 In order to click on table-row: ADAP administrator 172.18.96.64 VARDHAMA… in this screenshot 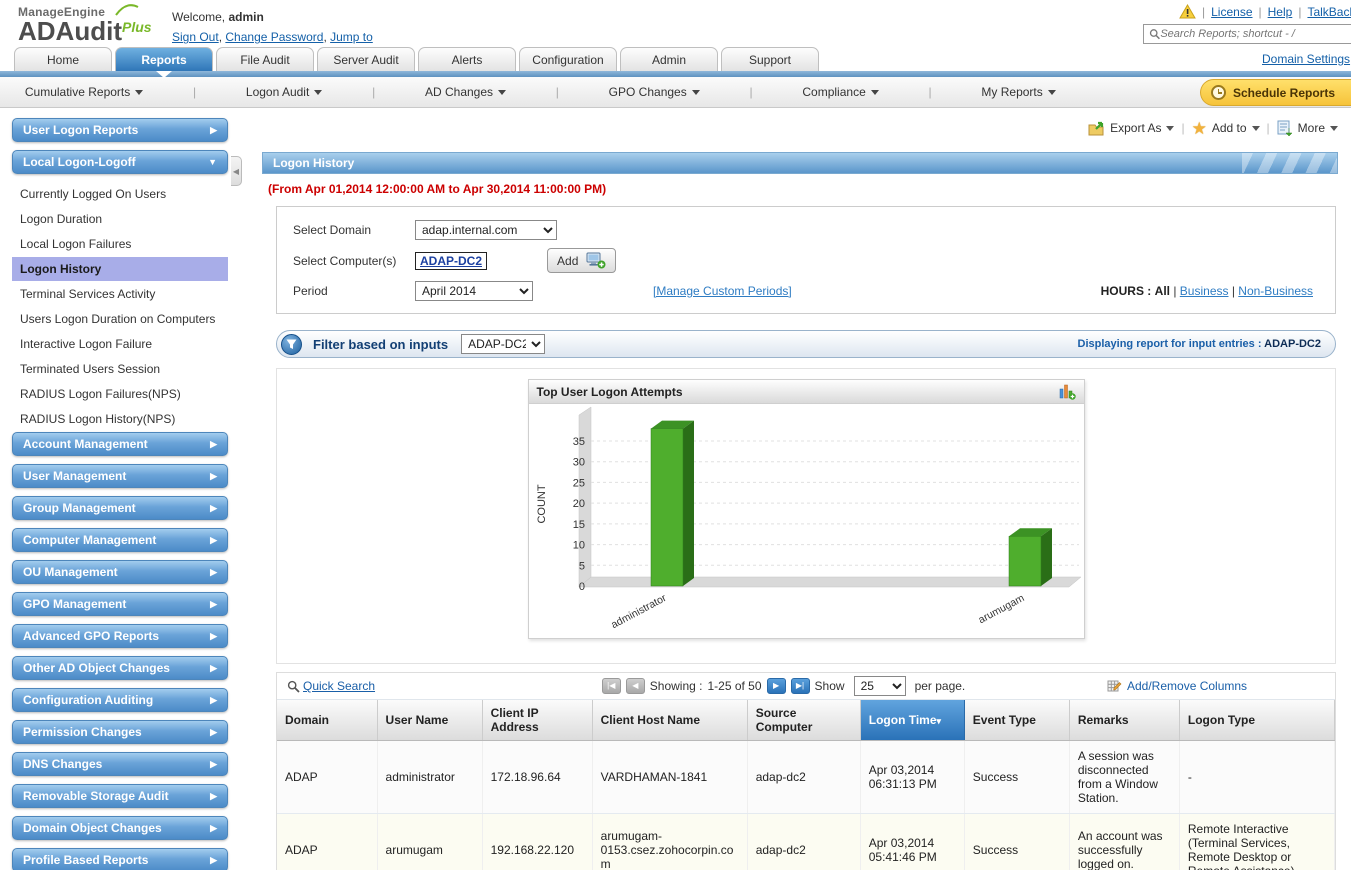, I will do `click(806, 777)`.